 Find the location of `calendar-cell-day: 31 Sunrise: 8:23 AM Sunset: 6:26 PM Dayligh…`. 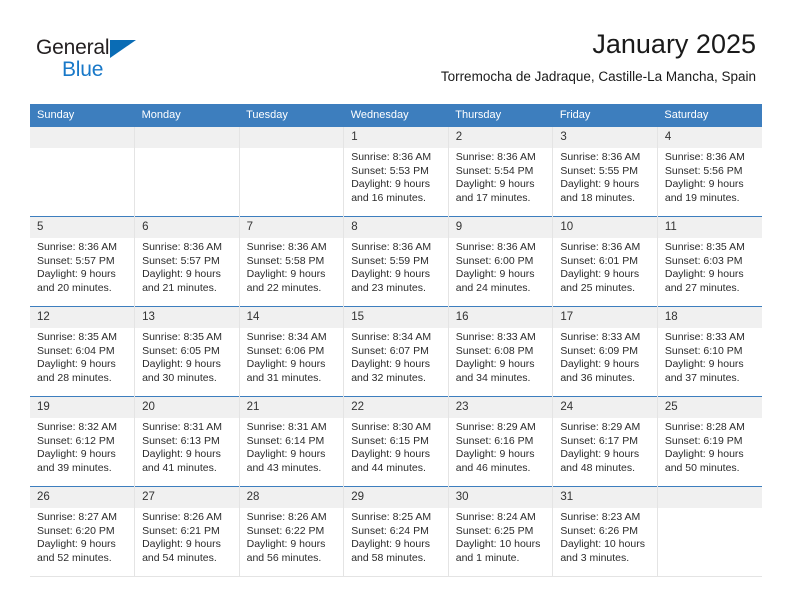

calendar-cell-day: 31 Sunrise: 8:23 AM Sunset: 6:26 PM Dayligh… is located at coordinates (605, 531).